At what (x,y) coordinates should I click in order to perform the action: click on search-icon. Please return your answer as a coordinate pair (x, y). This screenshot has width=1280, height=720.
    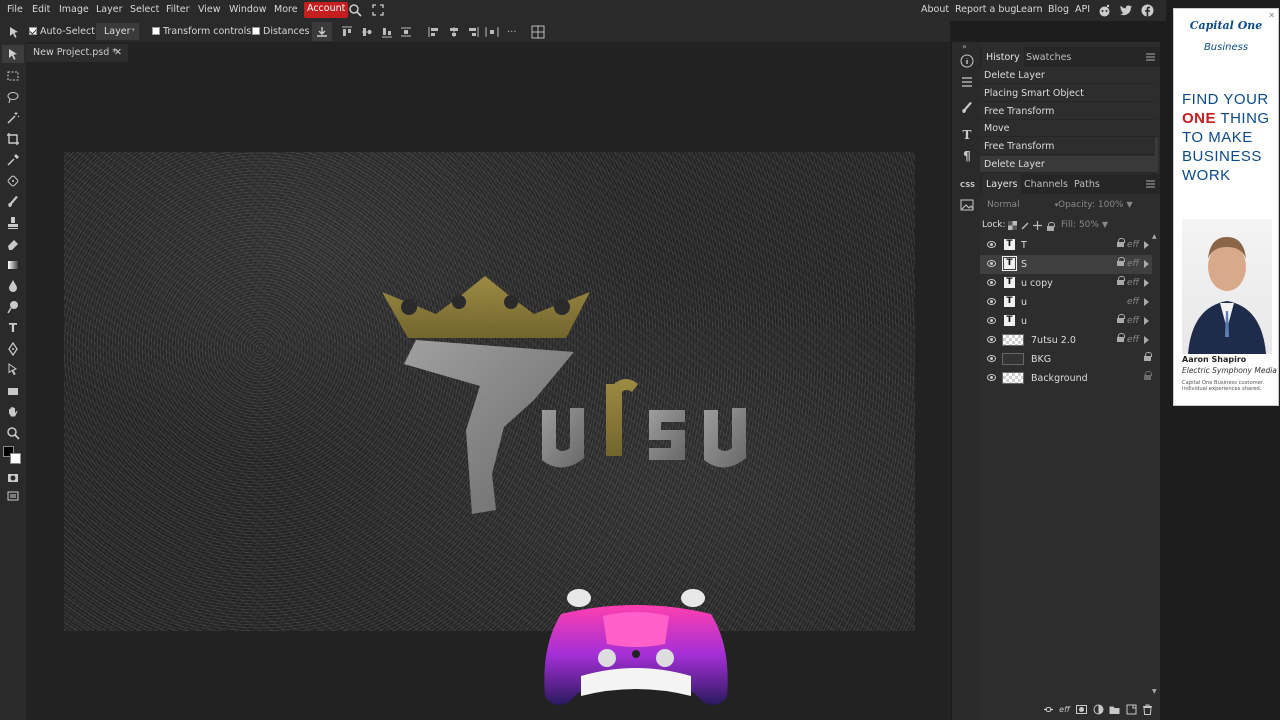
    Looking at the image, I should click on (355, 10).